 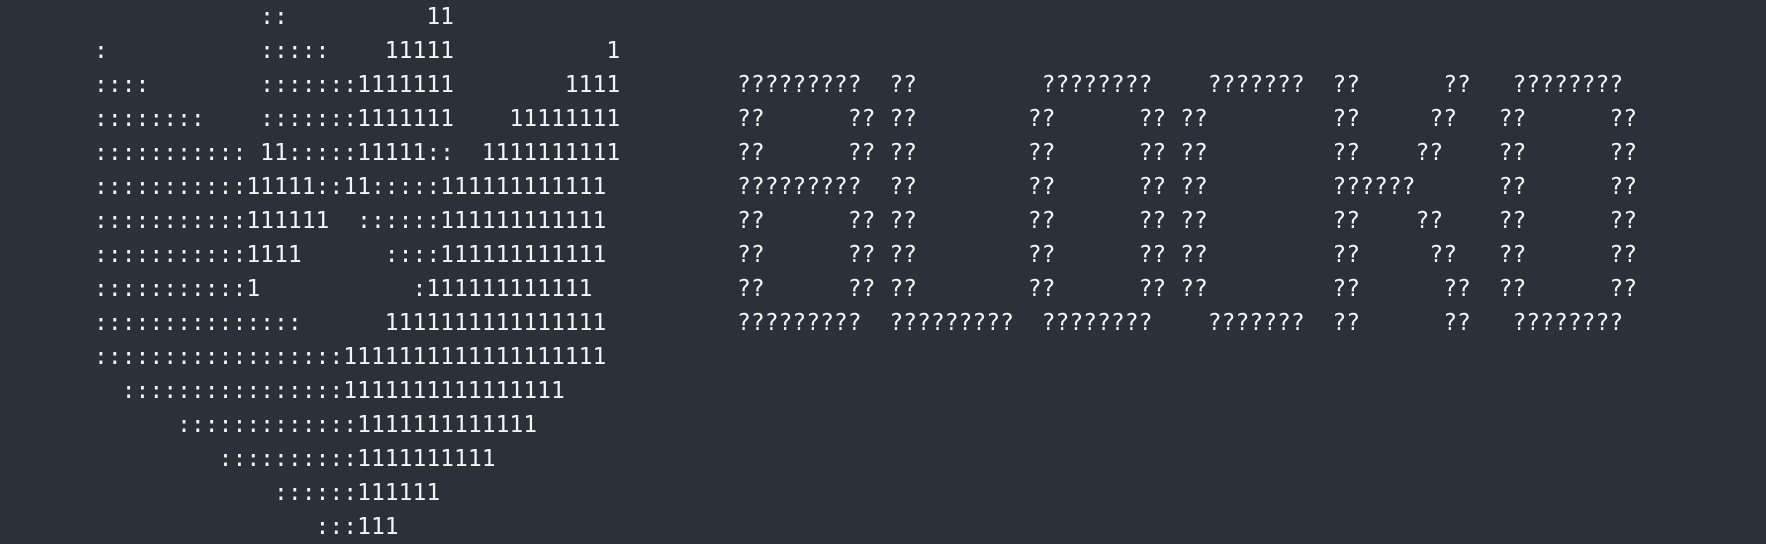 I want to click on word-art-line: ????????? ?? ?? ?? ?? ?????? ?? ??, so click(x=1187, y=187).